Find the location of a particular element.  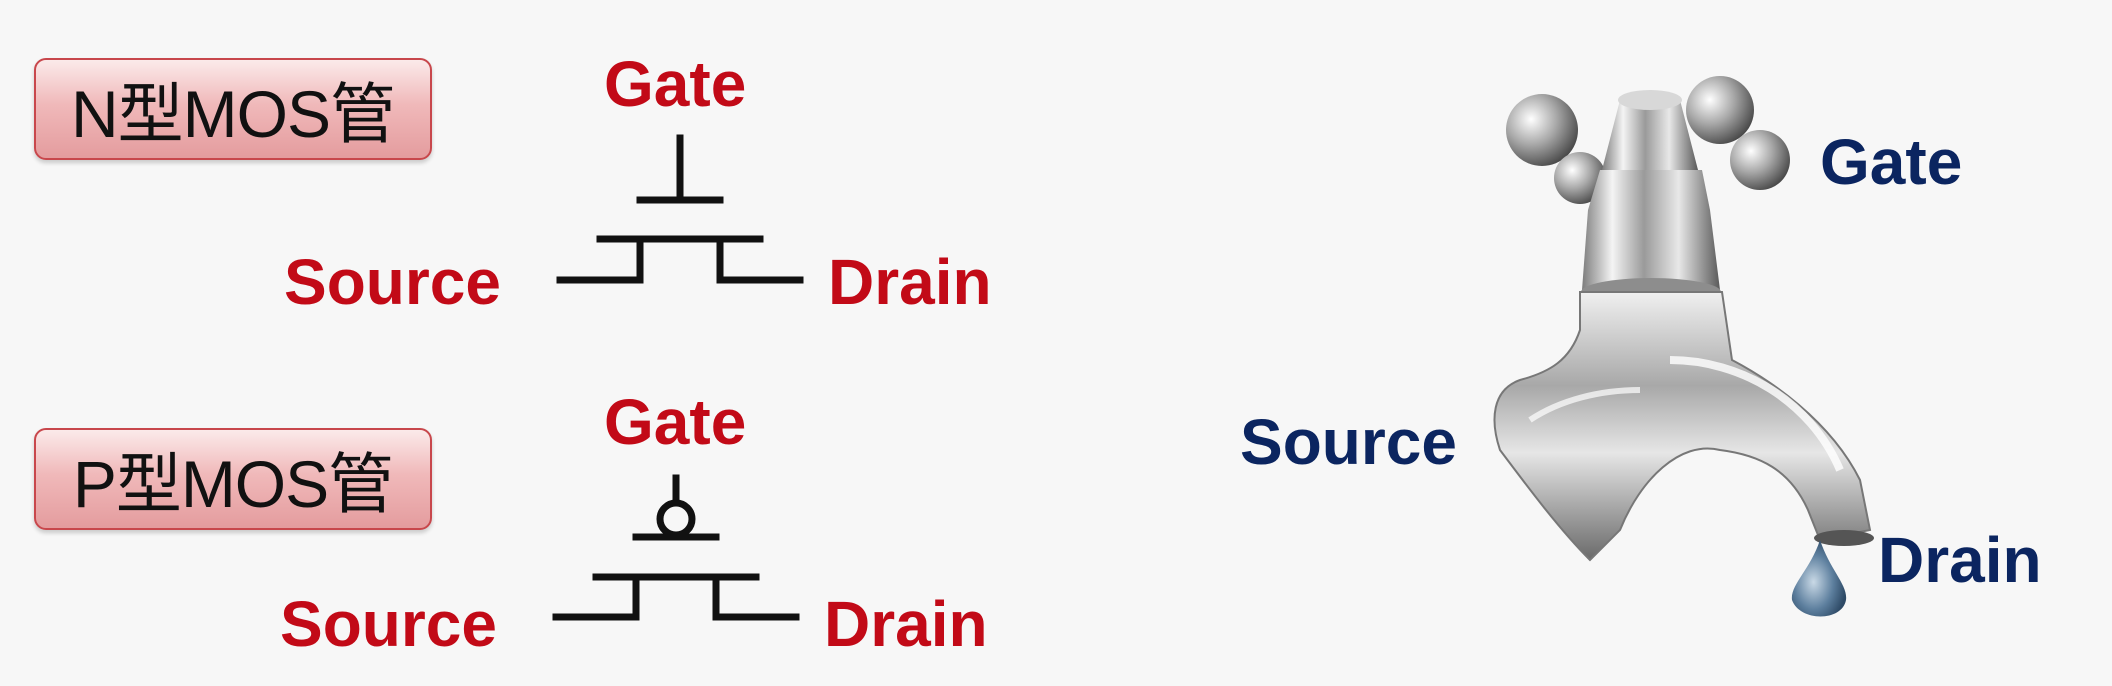

pmos-symbol is located at coordinates (676, 547).